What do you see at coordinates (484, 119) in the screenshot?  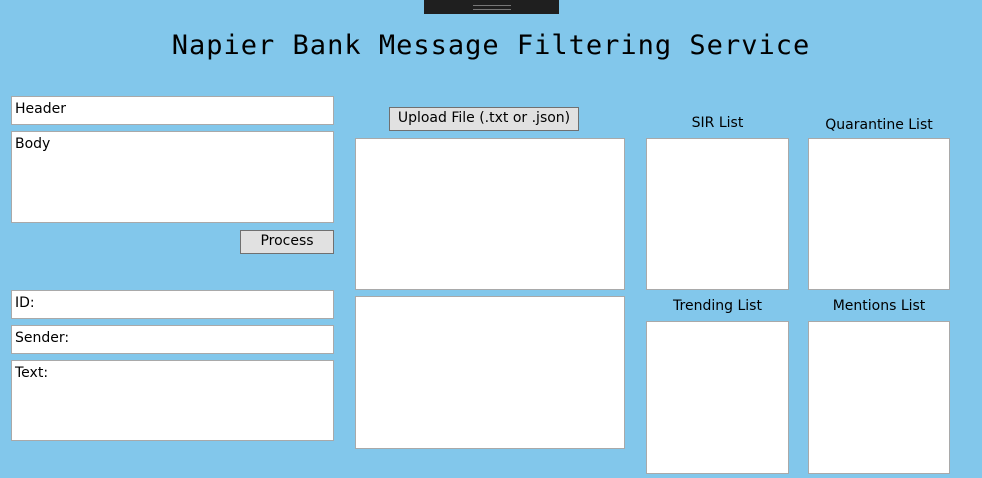 I see `upload-file-button: Upload File (.txt or .json)` at bounding box center [484, 119].